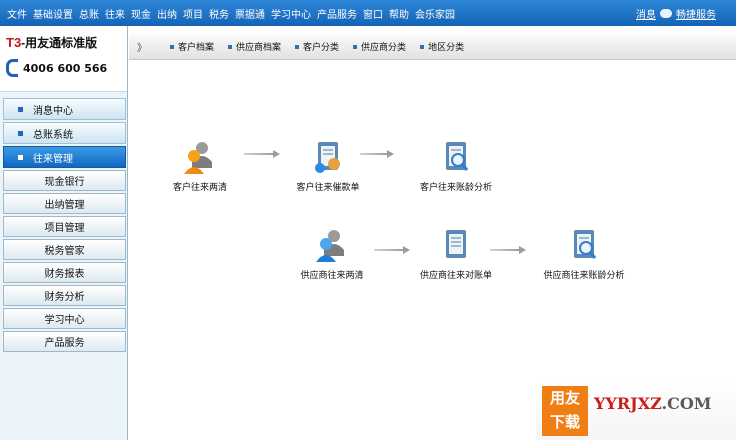 The height and width of the screenshot is (440, 736). What do you see at coordinates (64, 109) in the screenshot?
I see `sidebar-section-messages: 消息中心` at bounding box center [64, 109].